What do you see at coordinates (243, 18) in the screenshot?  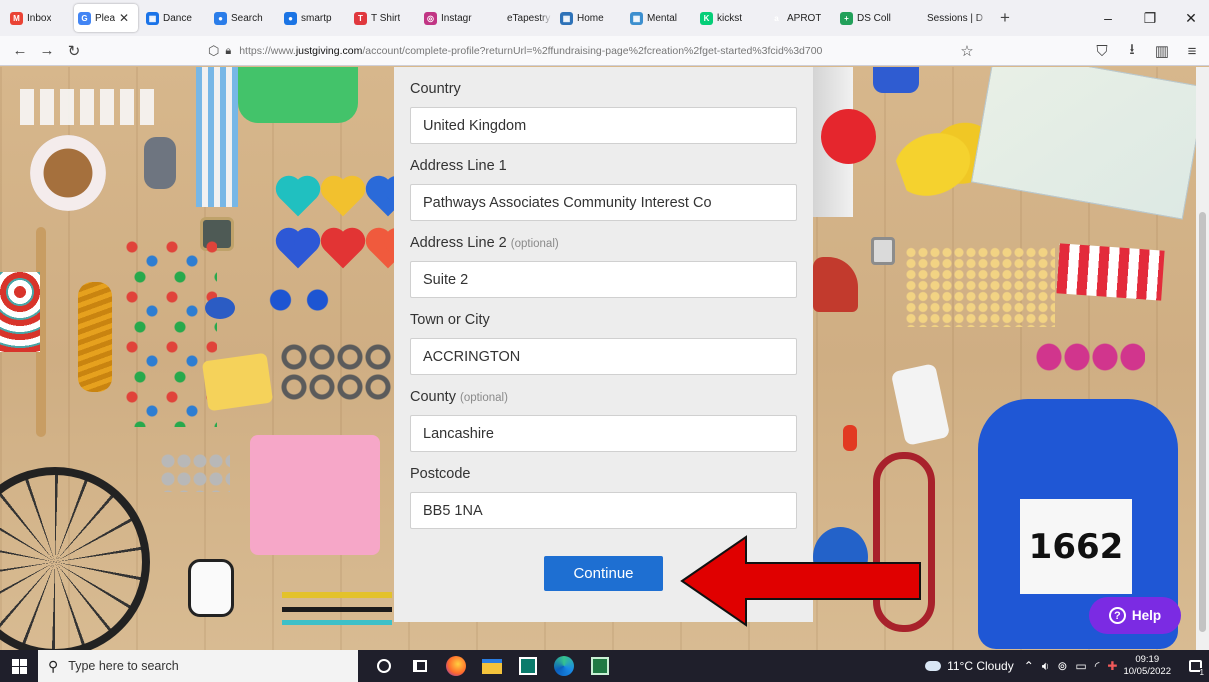 I see `browser-tab-search-site: ● Search` at bounding box center [243, 18].